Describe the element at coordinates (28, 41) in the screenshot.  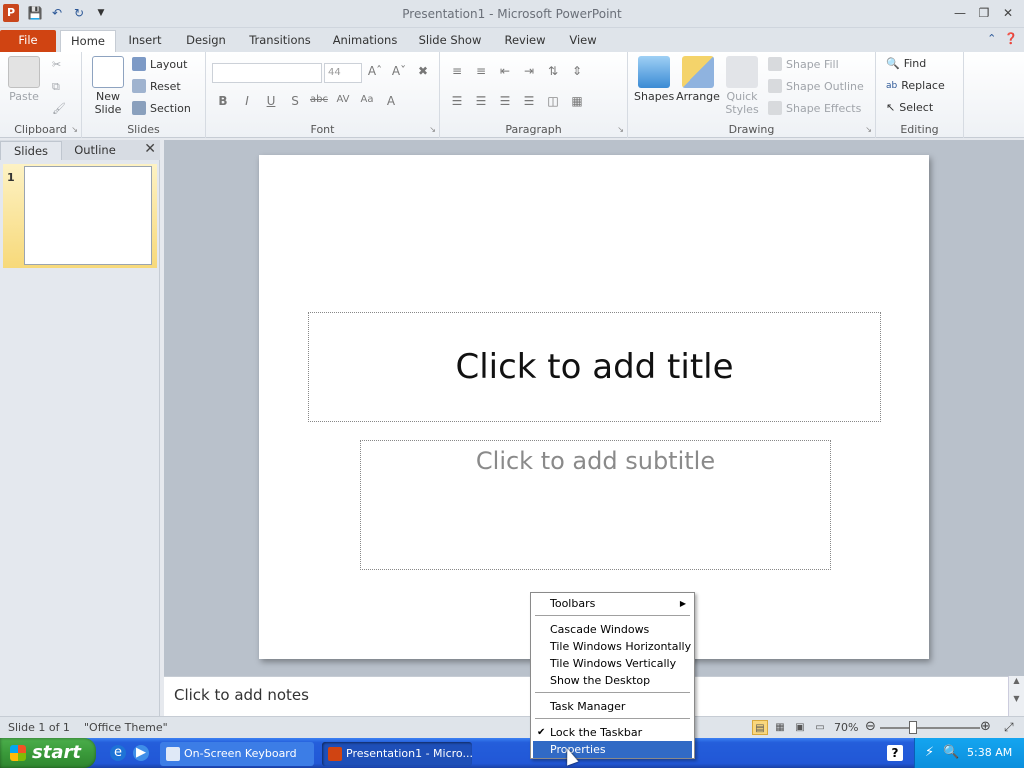
I see `tab-file: File` at that location.